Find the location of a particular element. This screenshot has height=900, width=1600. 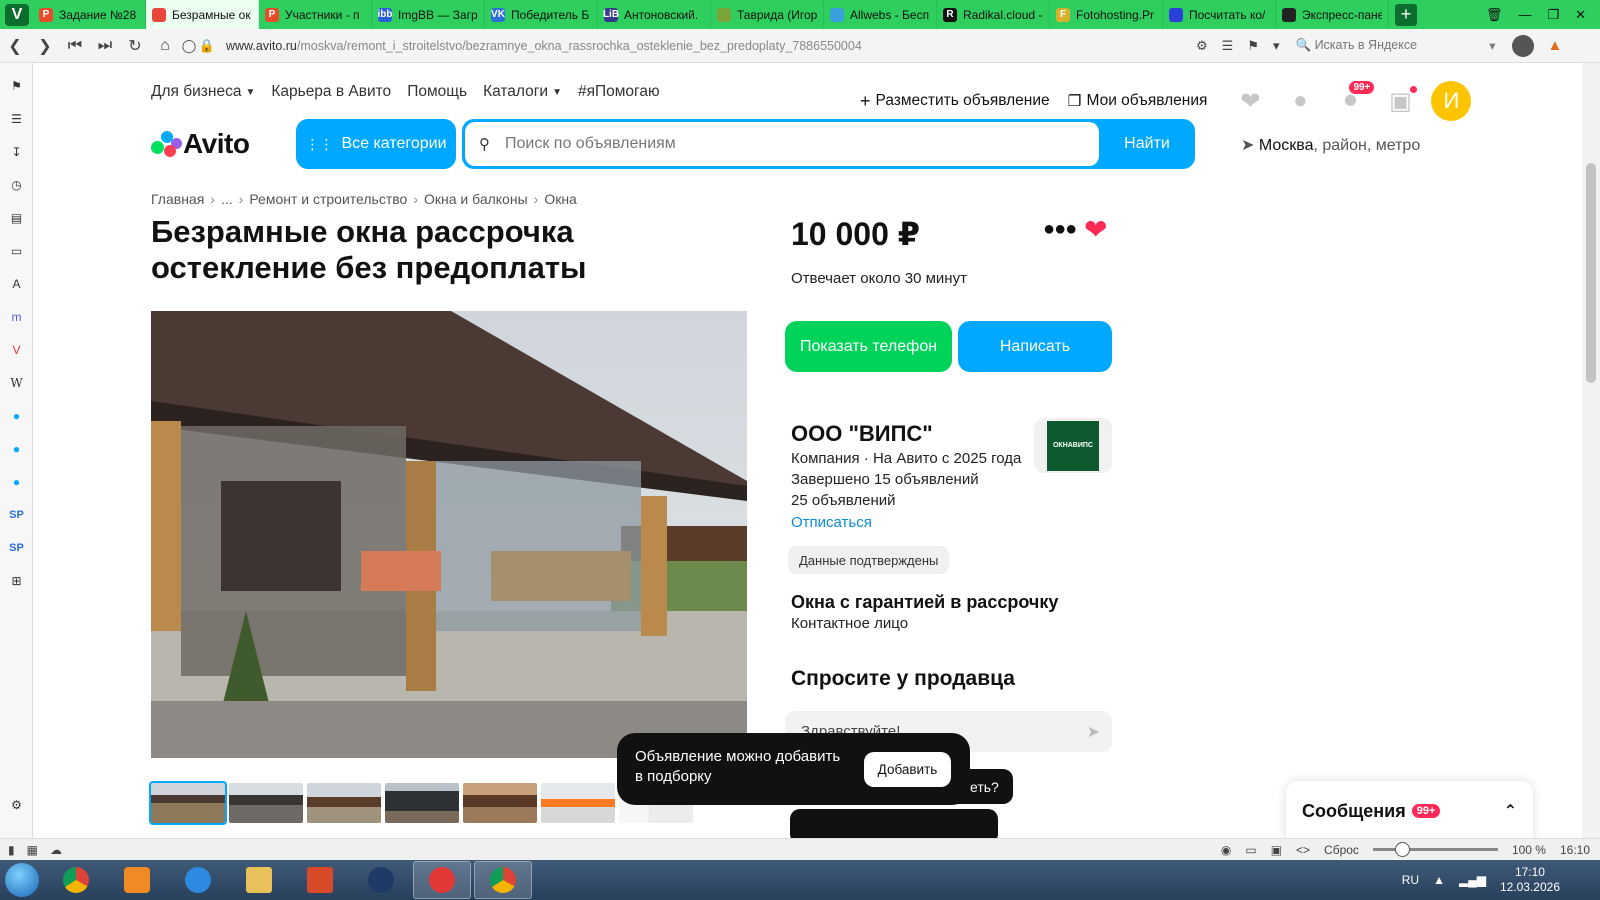

unsubscribe-link: Отписаться is located at coordinates (831, 522).